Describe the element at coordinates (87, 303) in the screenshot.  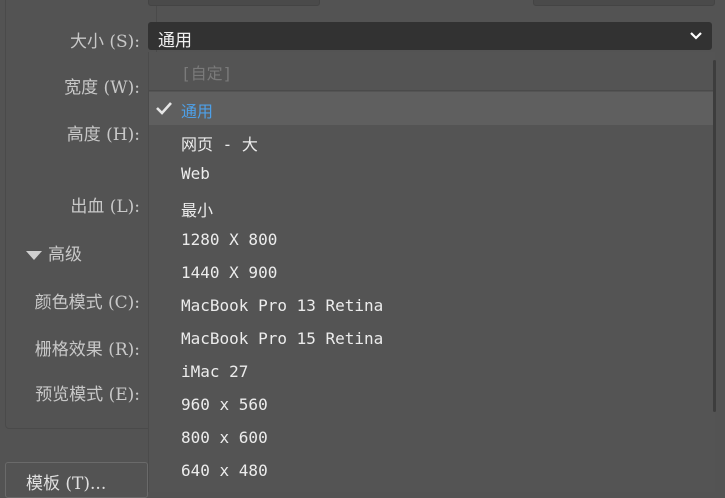
I see `color-mode-label: 颜色模式 (C):` at that location.